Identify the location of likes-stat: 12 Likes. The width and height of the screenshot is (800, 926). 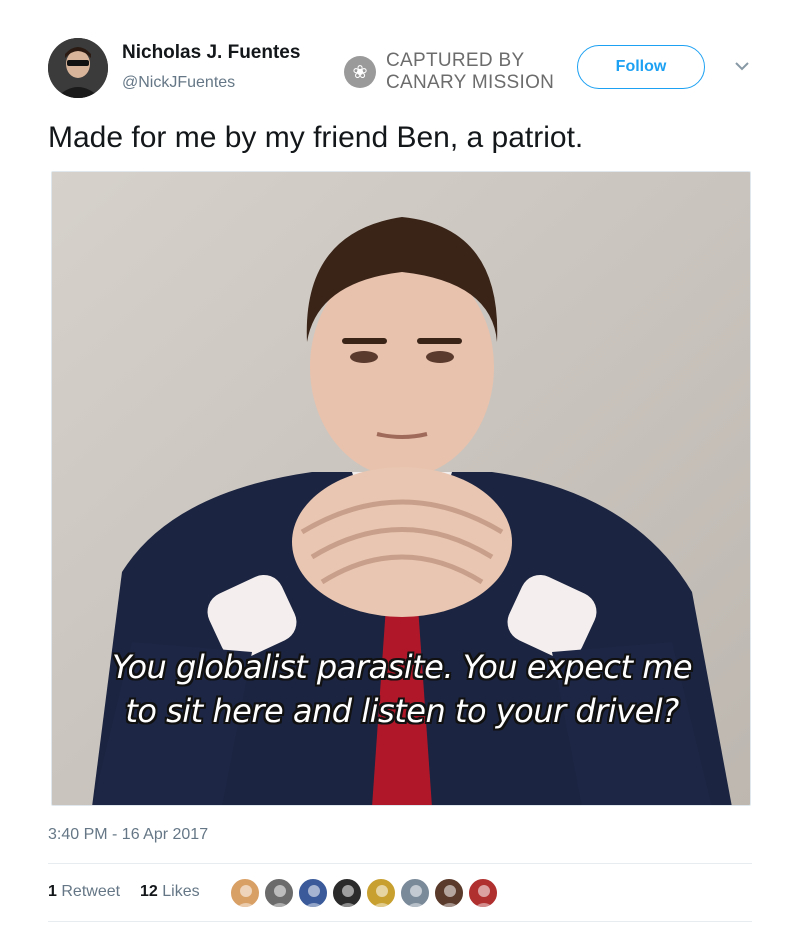
(170, 892).